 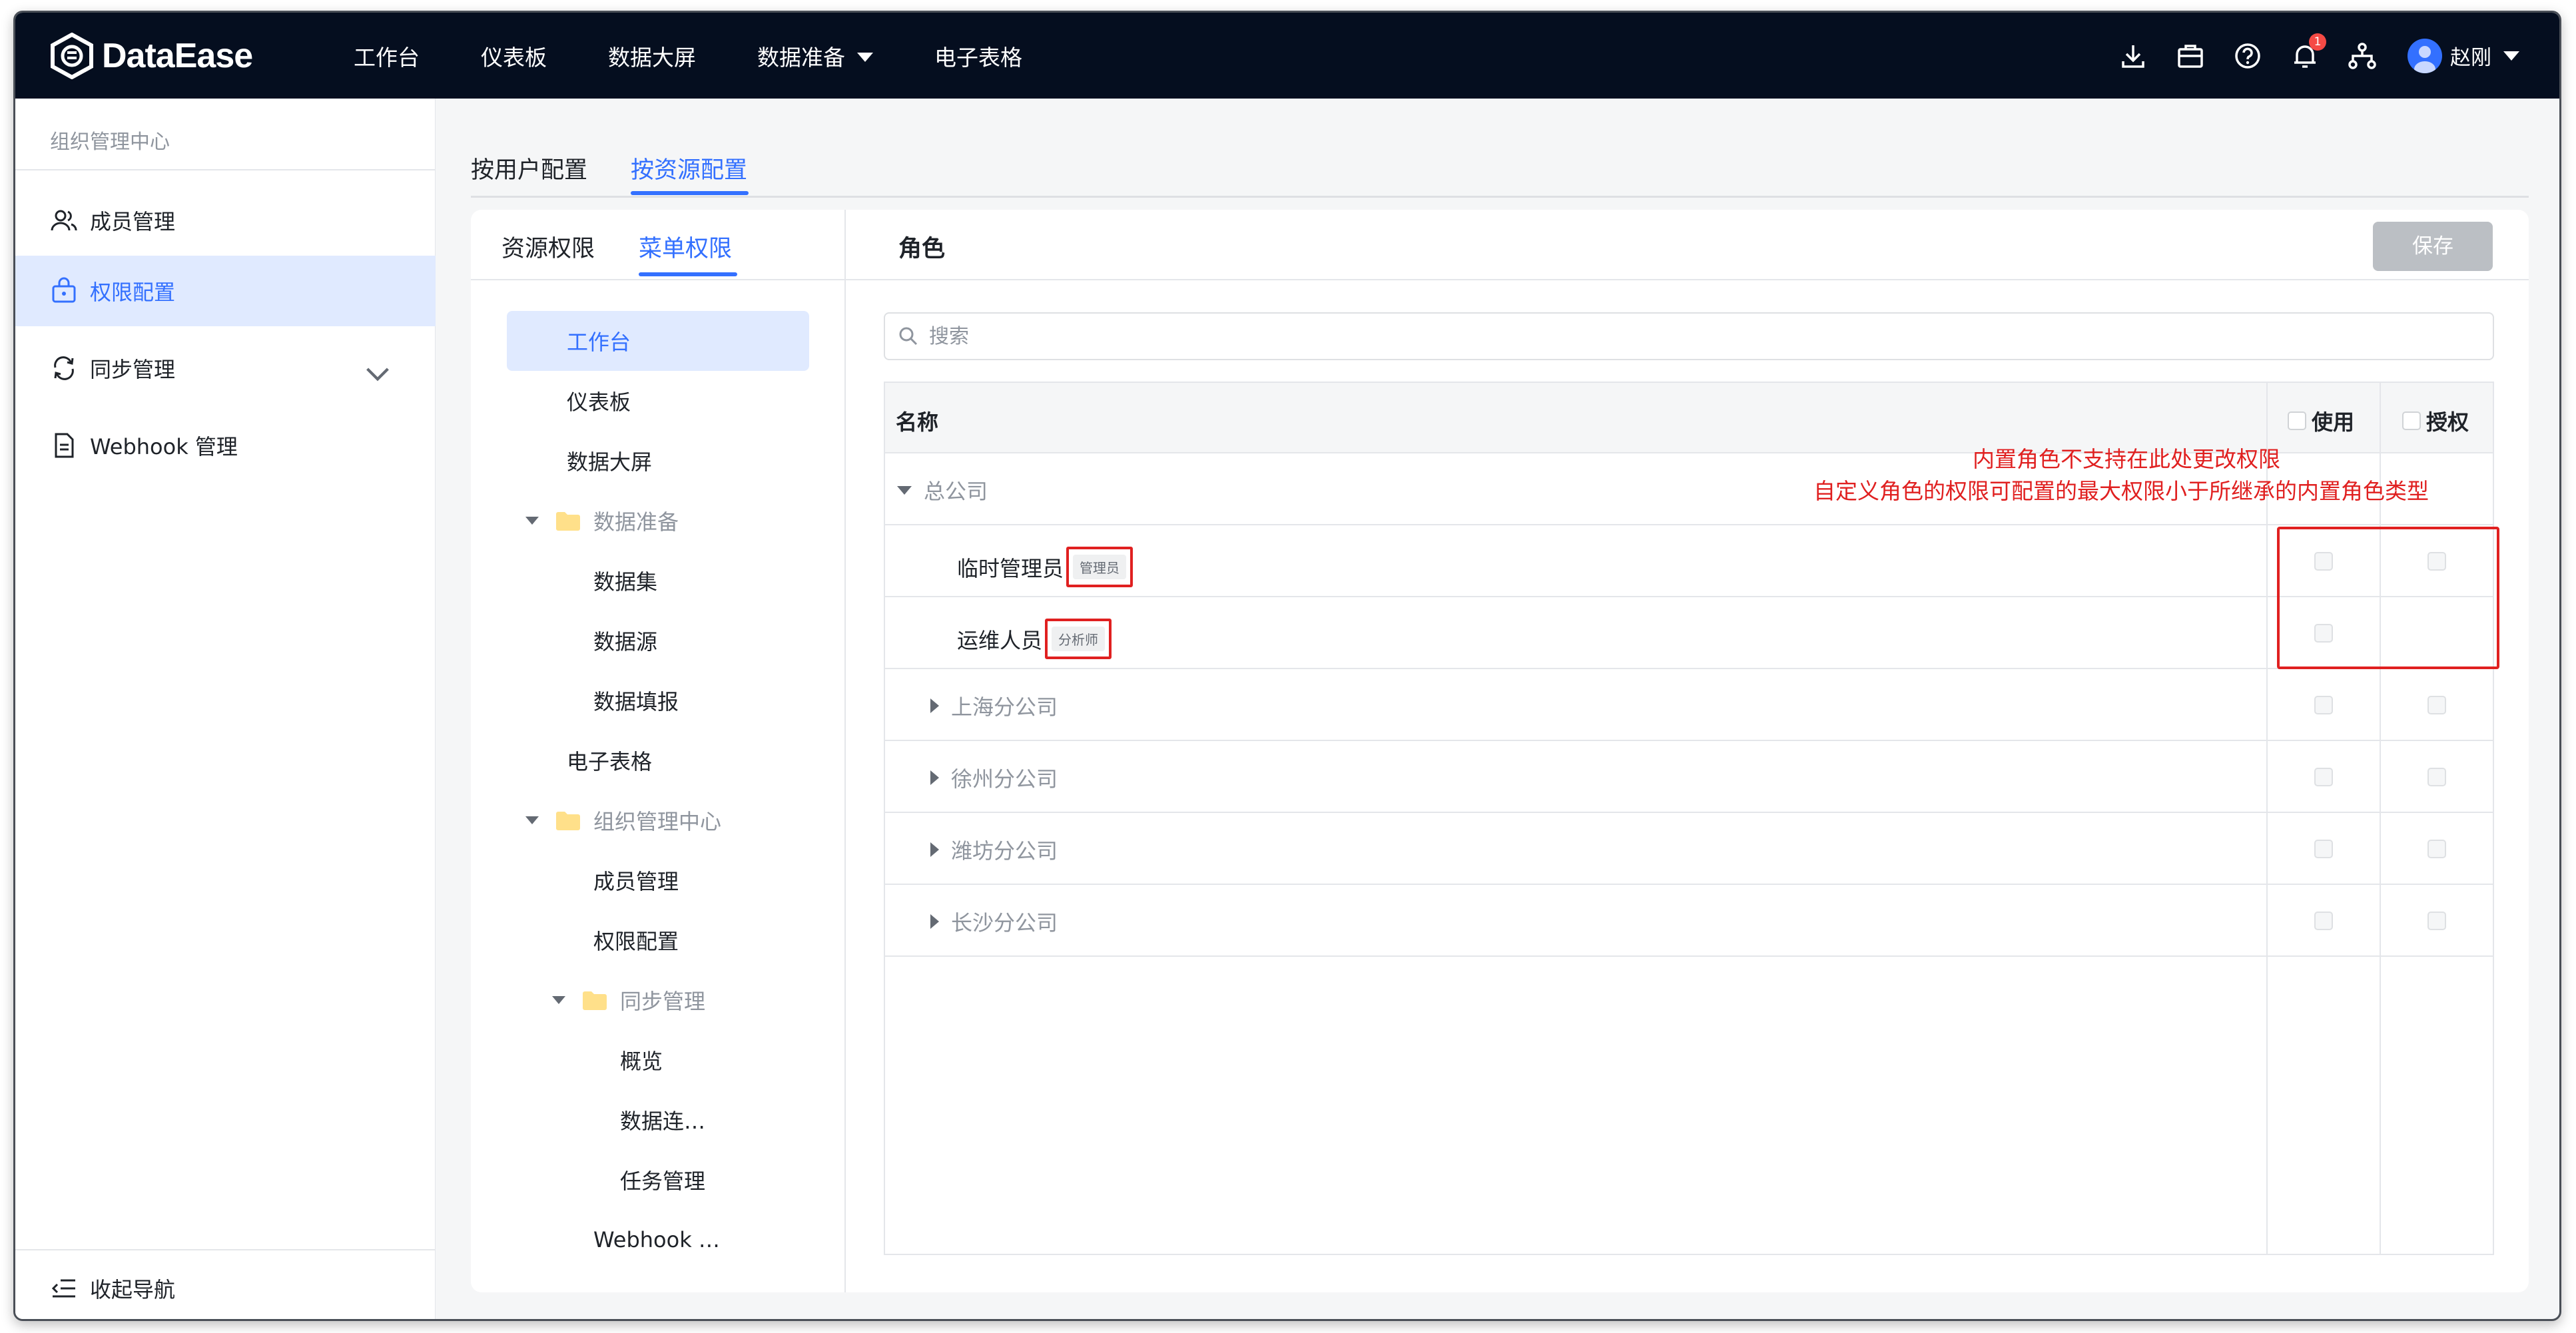 I want to click on collapse-icon, so click(x=63, y=1289).